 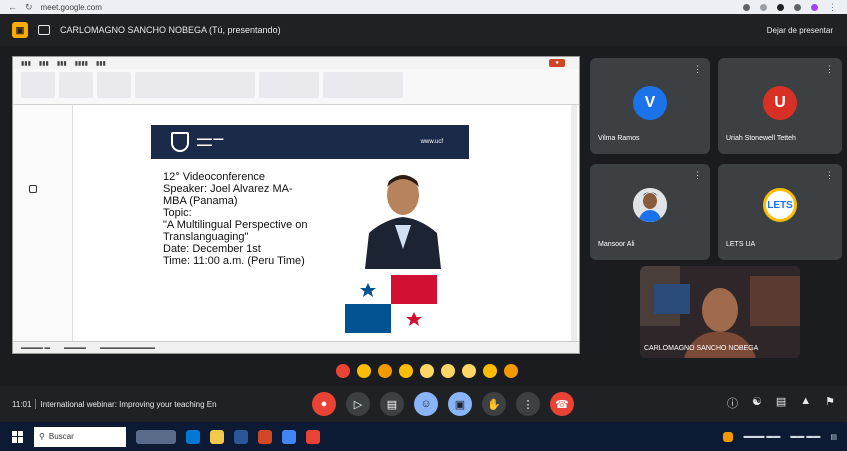 What do you see at coordinates (443, 404) in the screenshot?
I see `call-controls: ● ▷ ▤ ☺ ▣ ✋ ⋮ ☎` at bounding box center [443, 404].